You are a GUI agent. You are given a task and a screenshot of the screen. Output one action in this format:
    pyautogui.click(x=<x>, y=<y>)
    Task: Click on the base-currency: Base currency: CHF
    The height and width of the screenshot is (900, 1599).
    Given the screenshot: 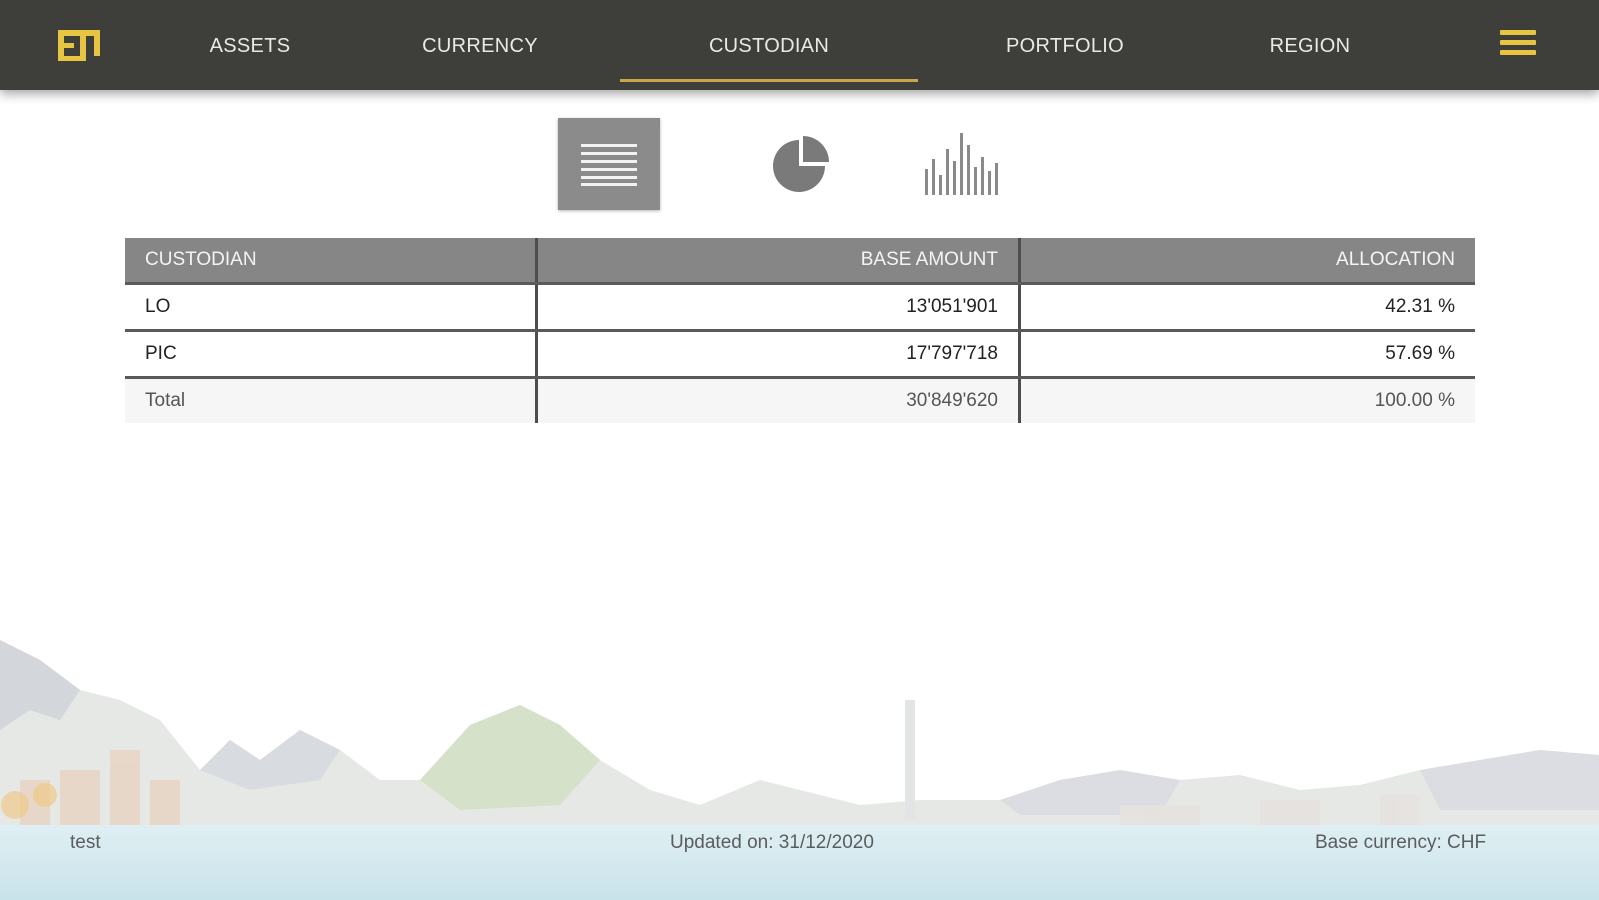 What is the action you would take?
    pyautogui.click(x=1401, y=842)
    